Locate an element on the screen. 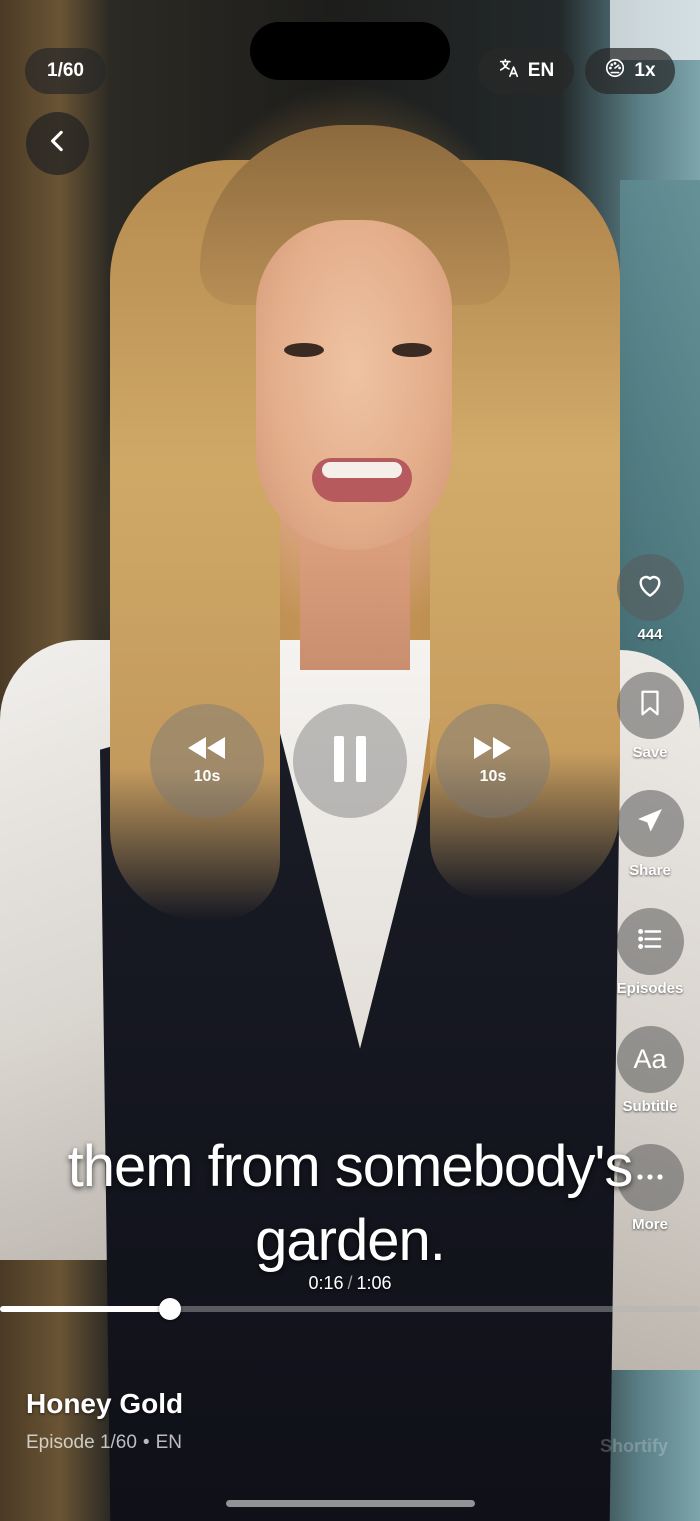 Image resolution: width=700 pixels, height=1521 pixels. episodes-button is located at coordinates (650, 941).